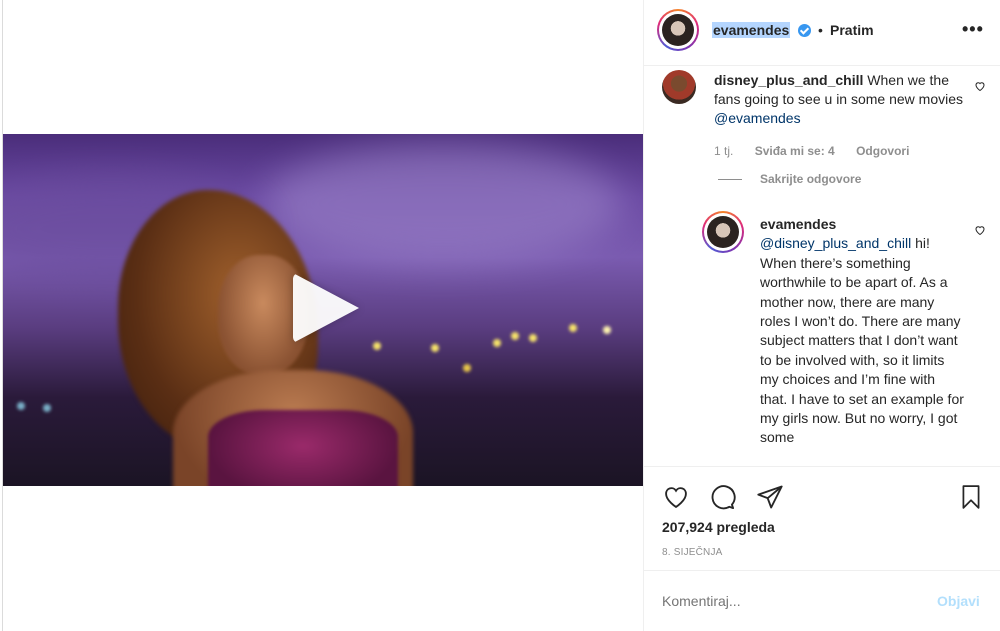 This screenshot has height=631, width=1000. I want to click on post-actions: 207,924 pregleda 8. SIJEČNJA Objavi, so click(822, 548).